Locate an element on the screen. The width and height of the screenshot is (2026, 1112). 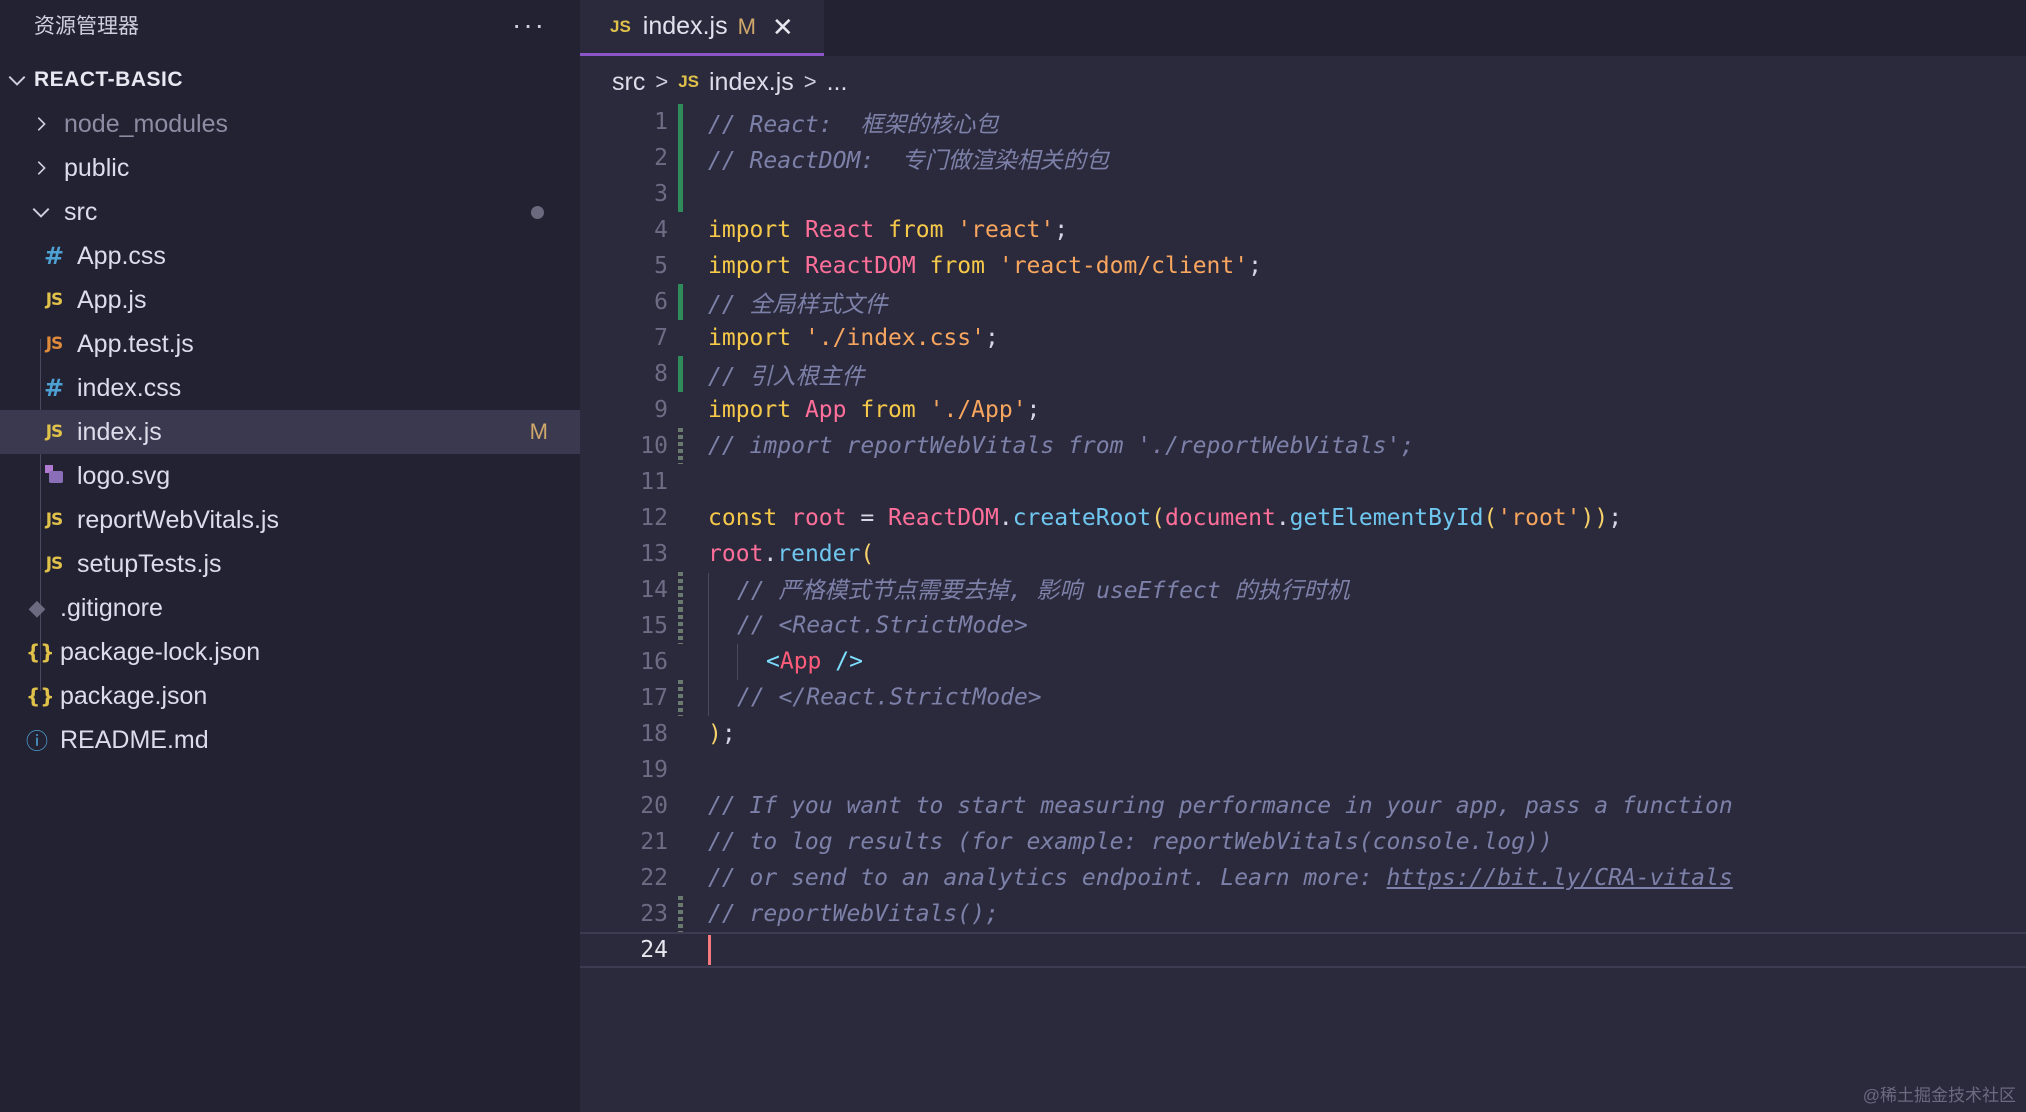
code-line: 24 is located at coordinates (1303, 950).